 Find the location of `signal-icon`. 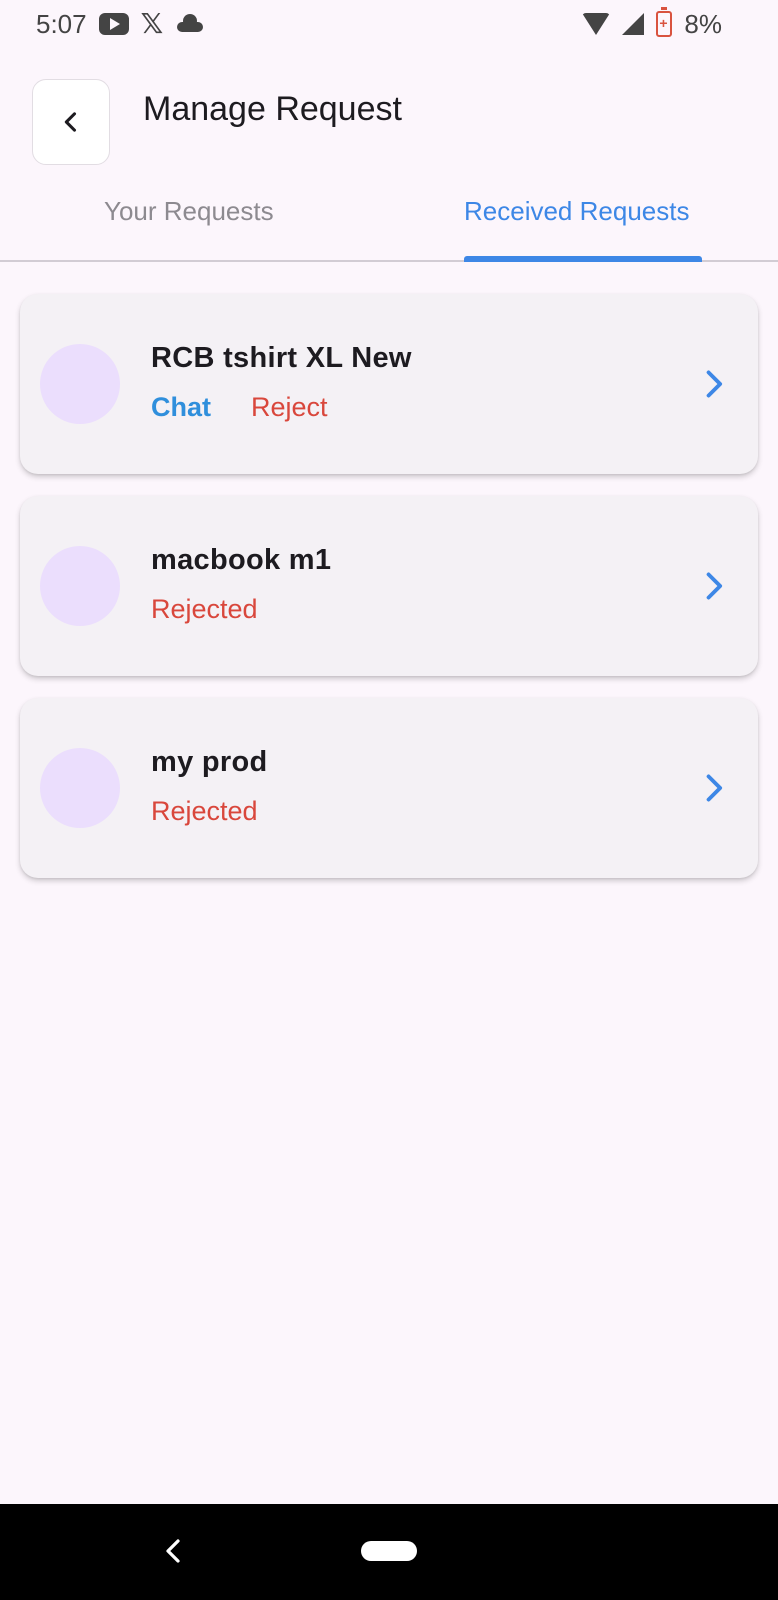

signal-icon is located at coordinates (633, 24).